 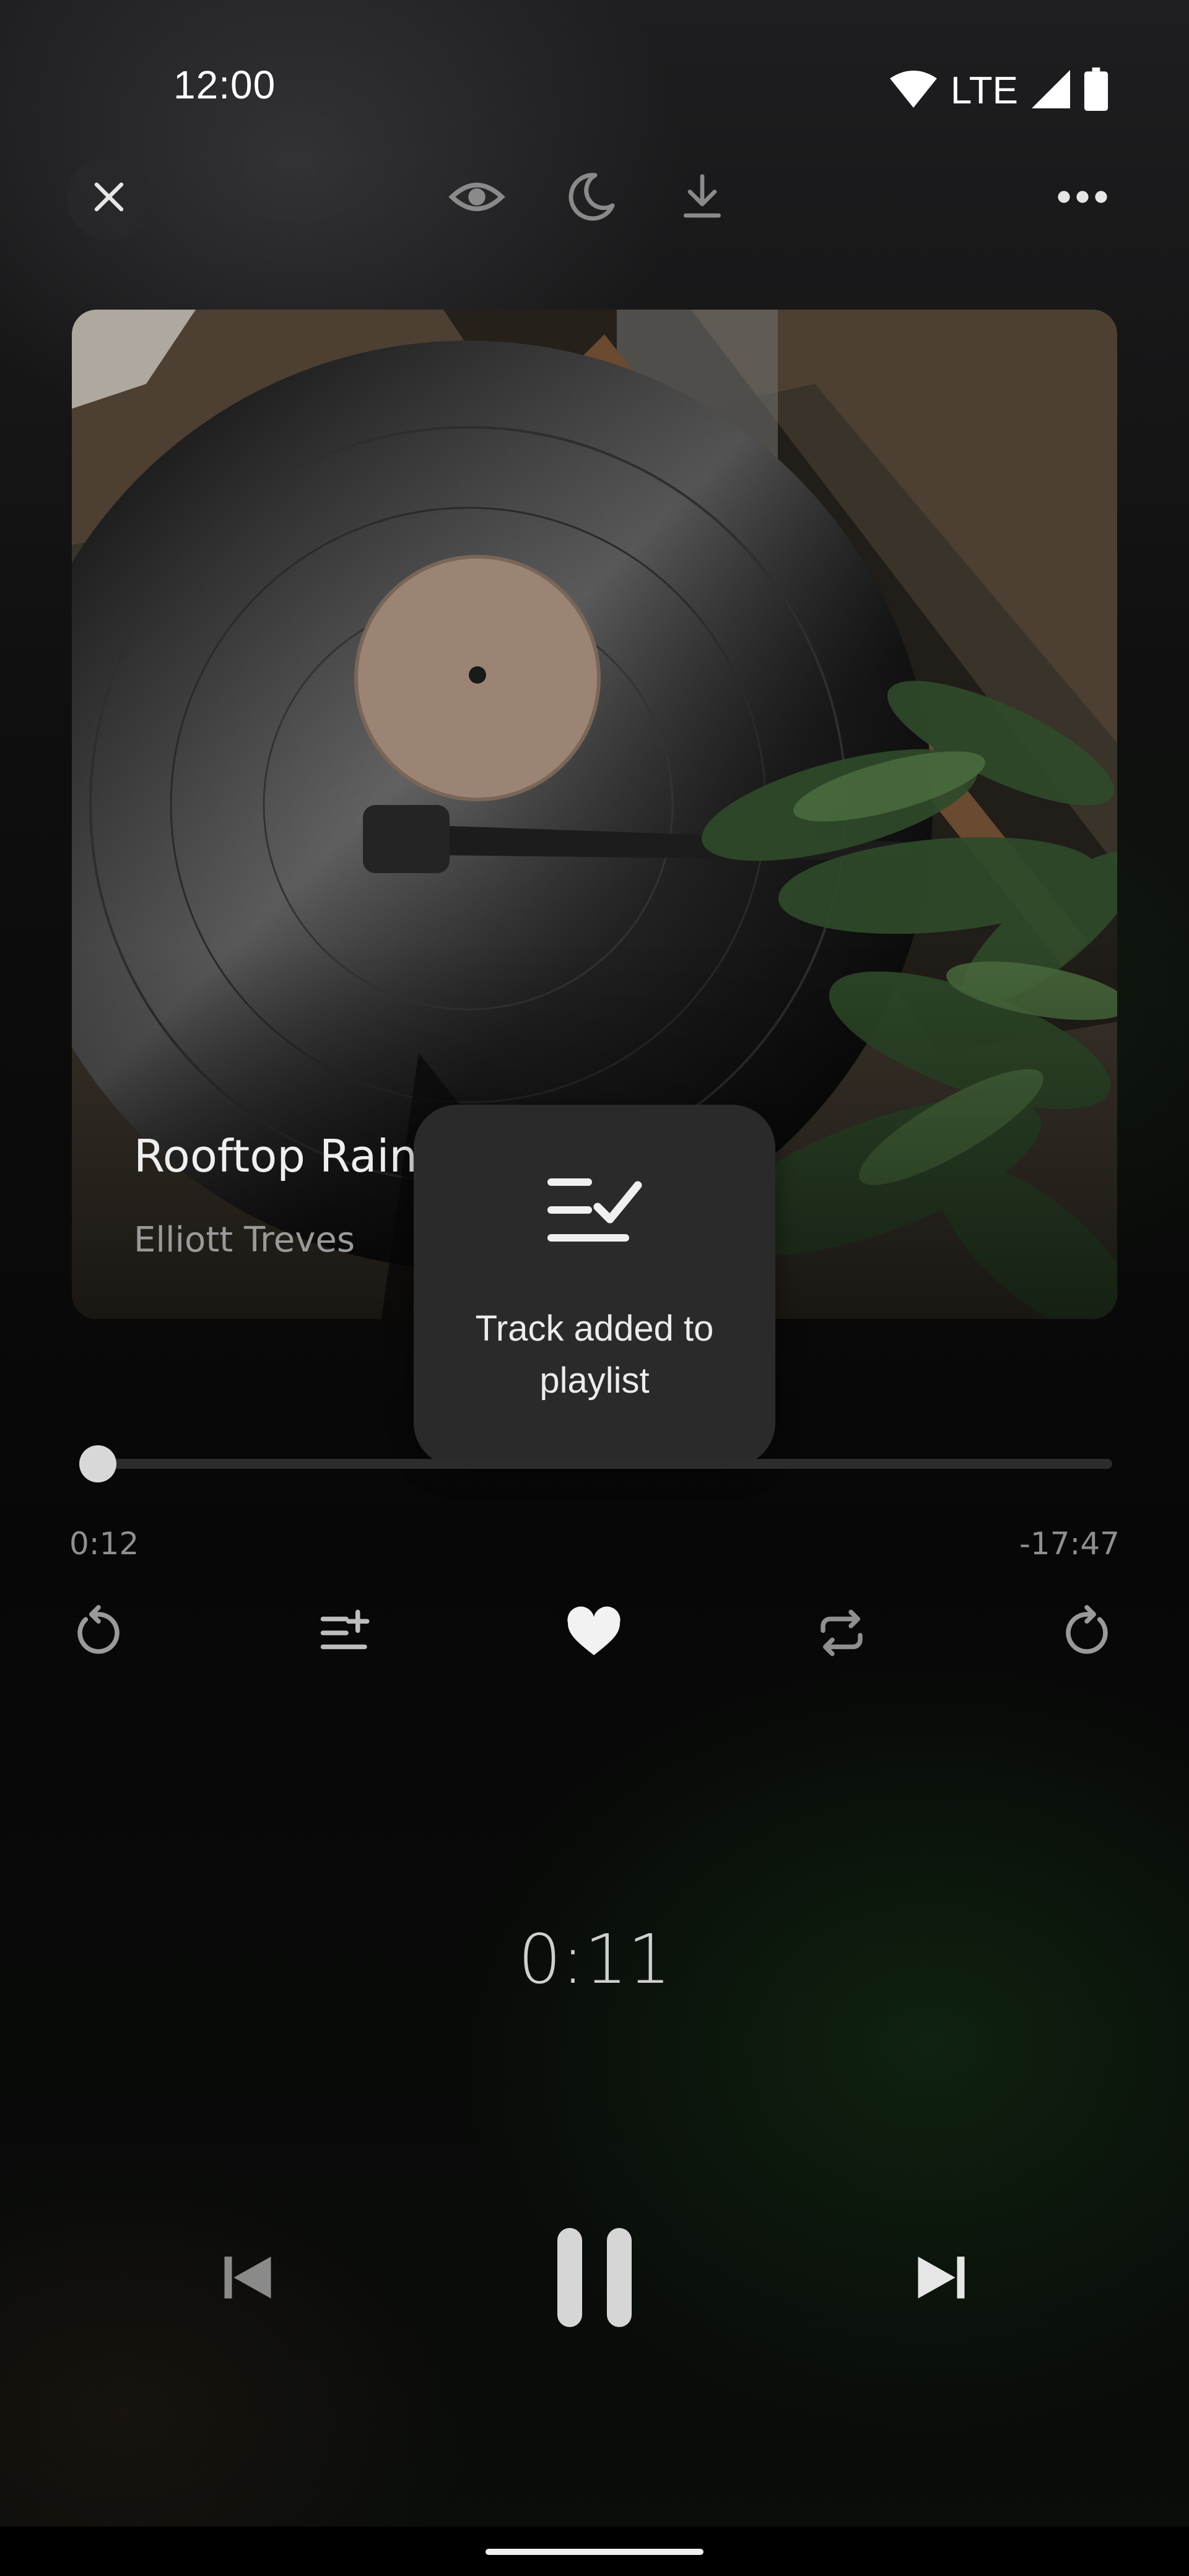 I want to click on heart-icon, so click(x=594, y=1634).